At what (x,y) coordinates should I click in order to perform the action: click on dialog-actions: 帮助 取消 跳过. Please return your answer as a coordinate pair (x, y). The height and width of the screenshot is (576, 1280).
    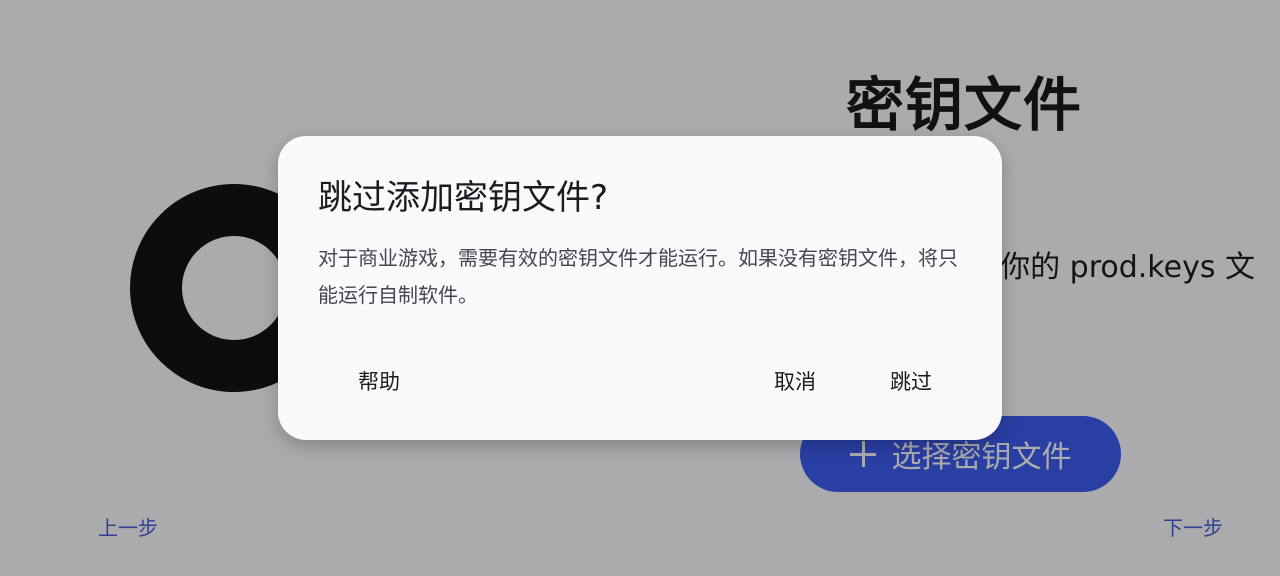
    Looking at the image, I should click on (640, 381).